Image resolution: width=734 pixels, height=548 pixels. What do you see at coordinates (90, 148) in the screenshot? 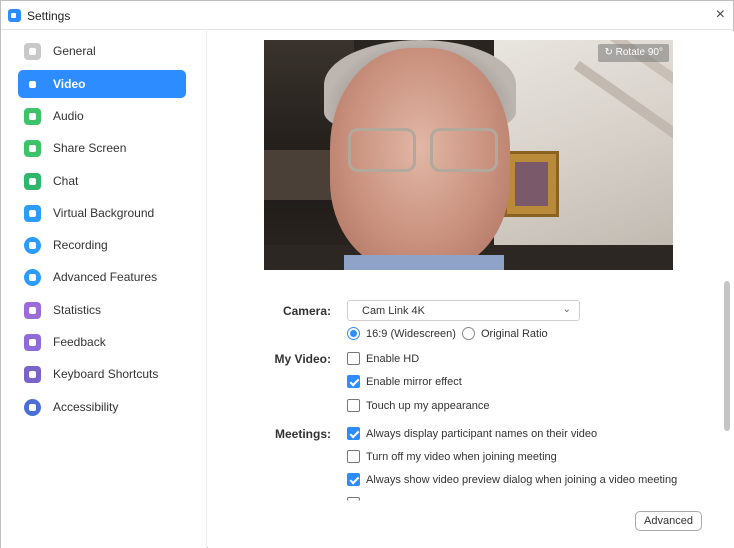
I see `sidebar-item-label: Share Screen` at bounding box center [90, 148].